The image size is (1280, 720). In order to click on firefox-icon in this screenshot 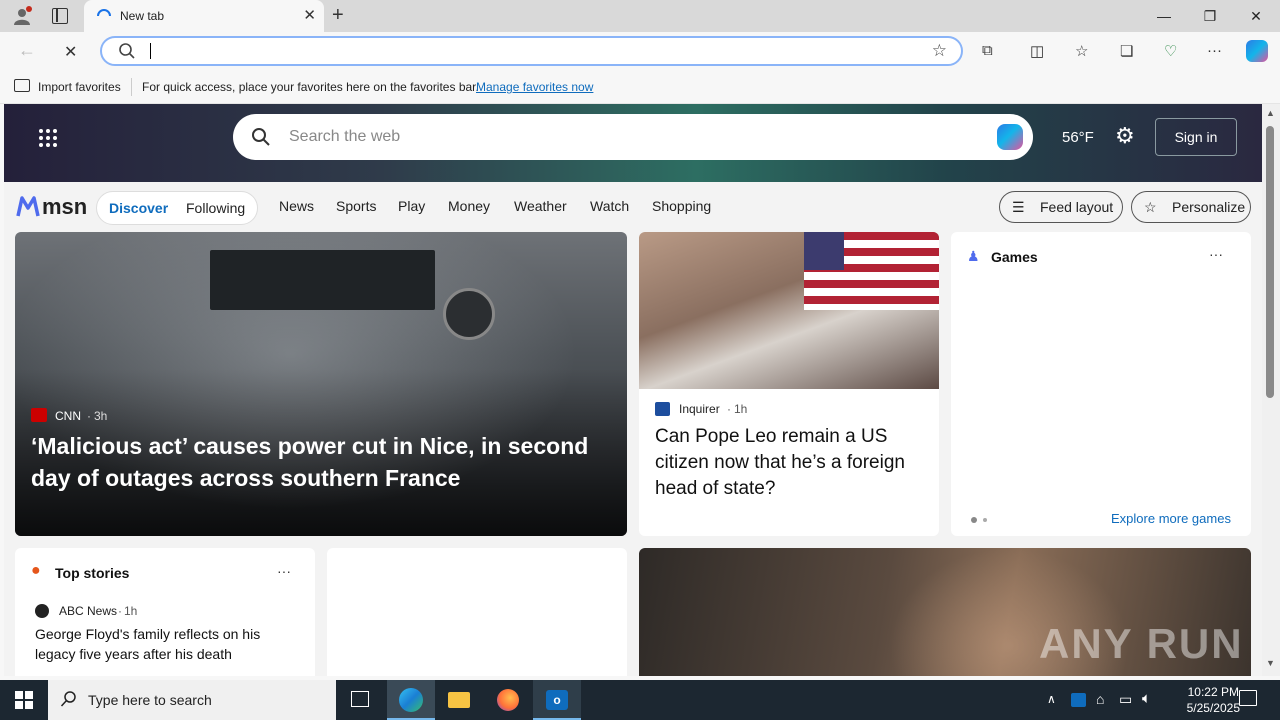, I will do `click(508, 700)`.